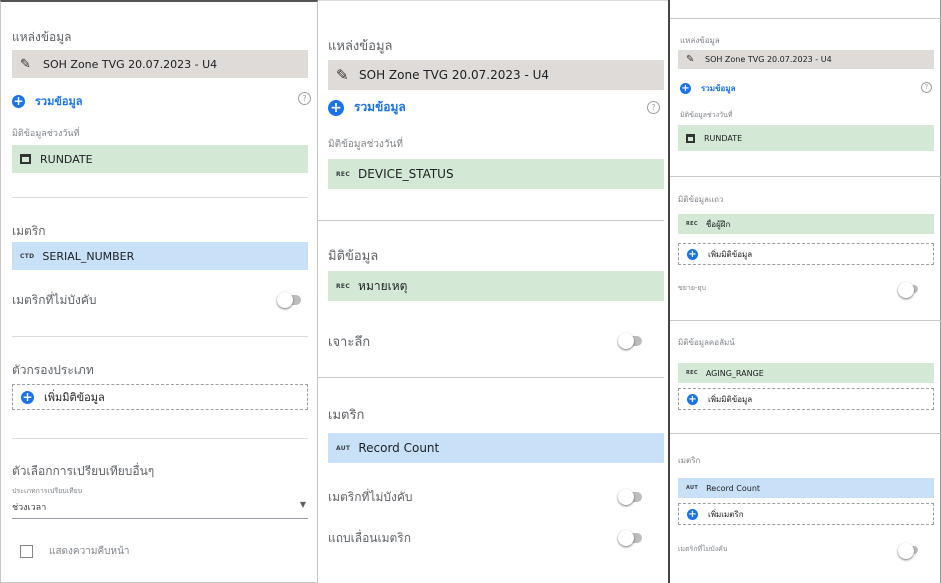 The height and width of the screenshot is (583, 941). What do you see at coordinates (806, 399) in the screenshot?
I see `add-column-dimension-button: + เพิ่มมิติข้อมูล` at bounding box center [806, 399].